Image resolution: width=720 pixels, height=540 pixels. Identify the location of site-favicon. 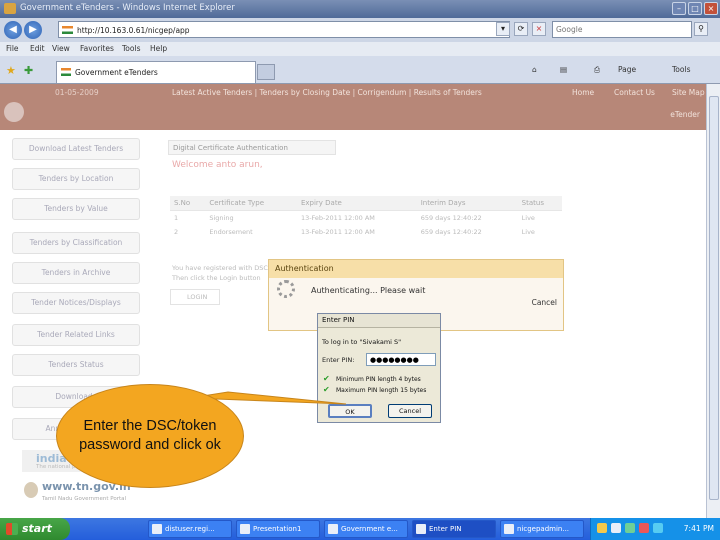
(67, 30).